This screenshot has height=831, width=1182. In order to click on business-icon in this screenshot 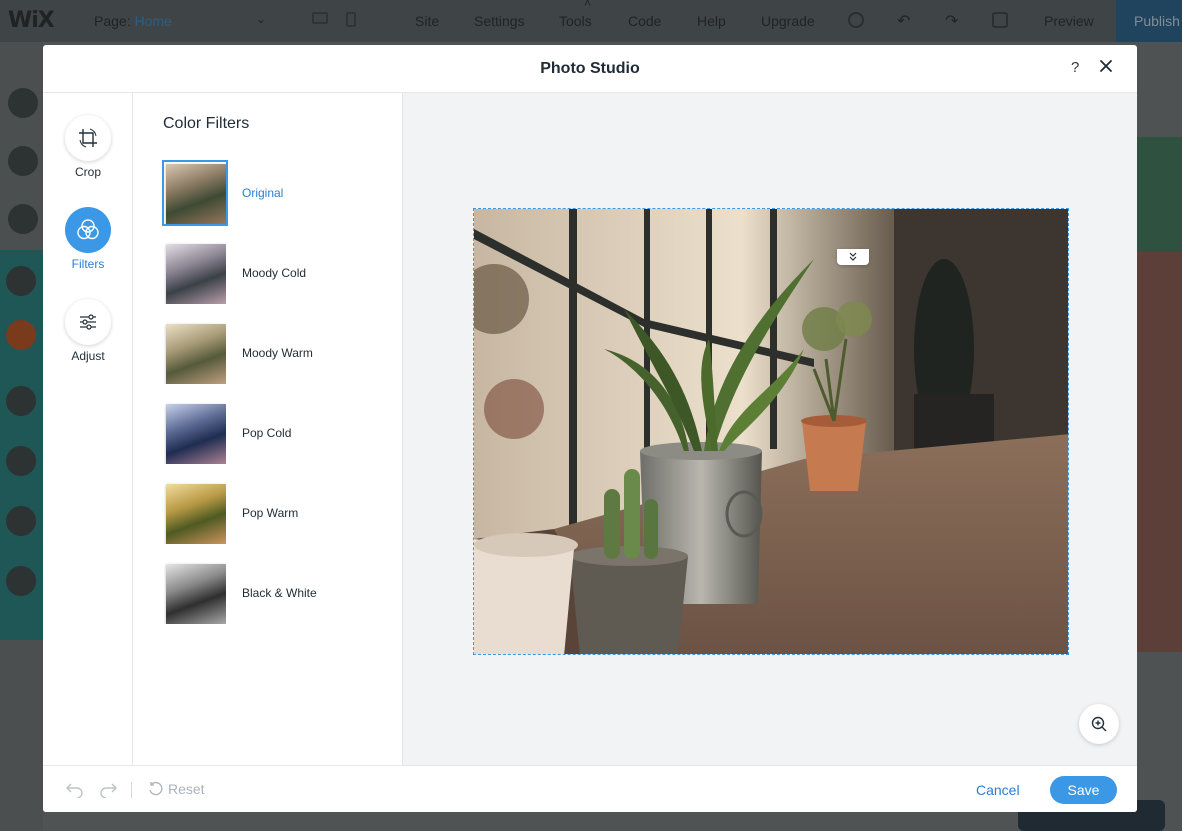, I will do `click(21, 335)`.